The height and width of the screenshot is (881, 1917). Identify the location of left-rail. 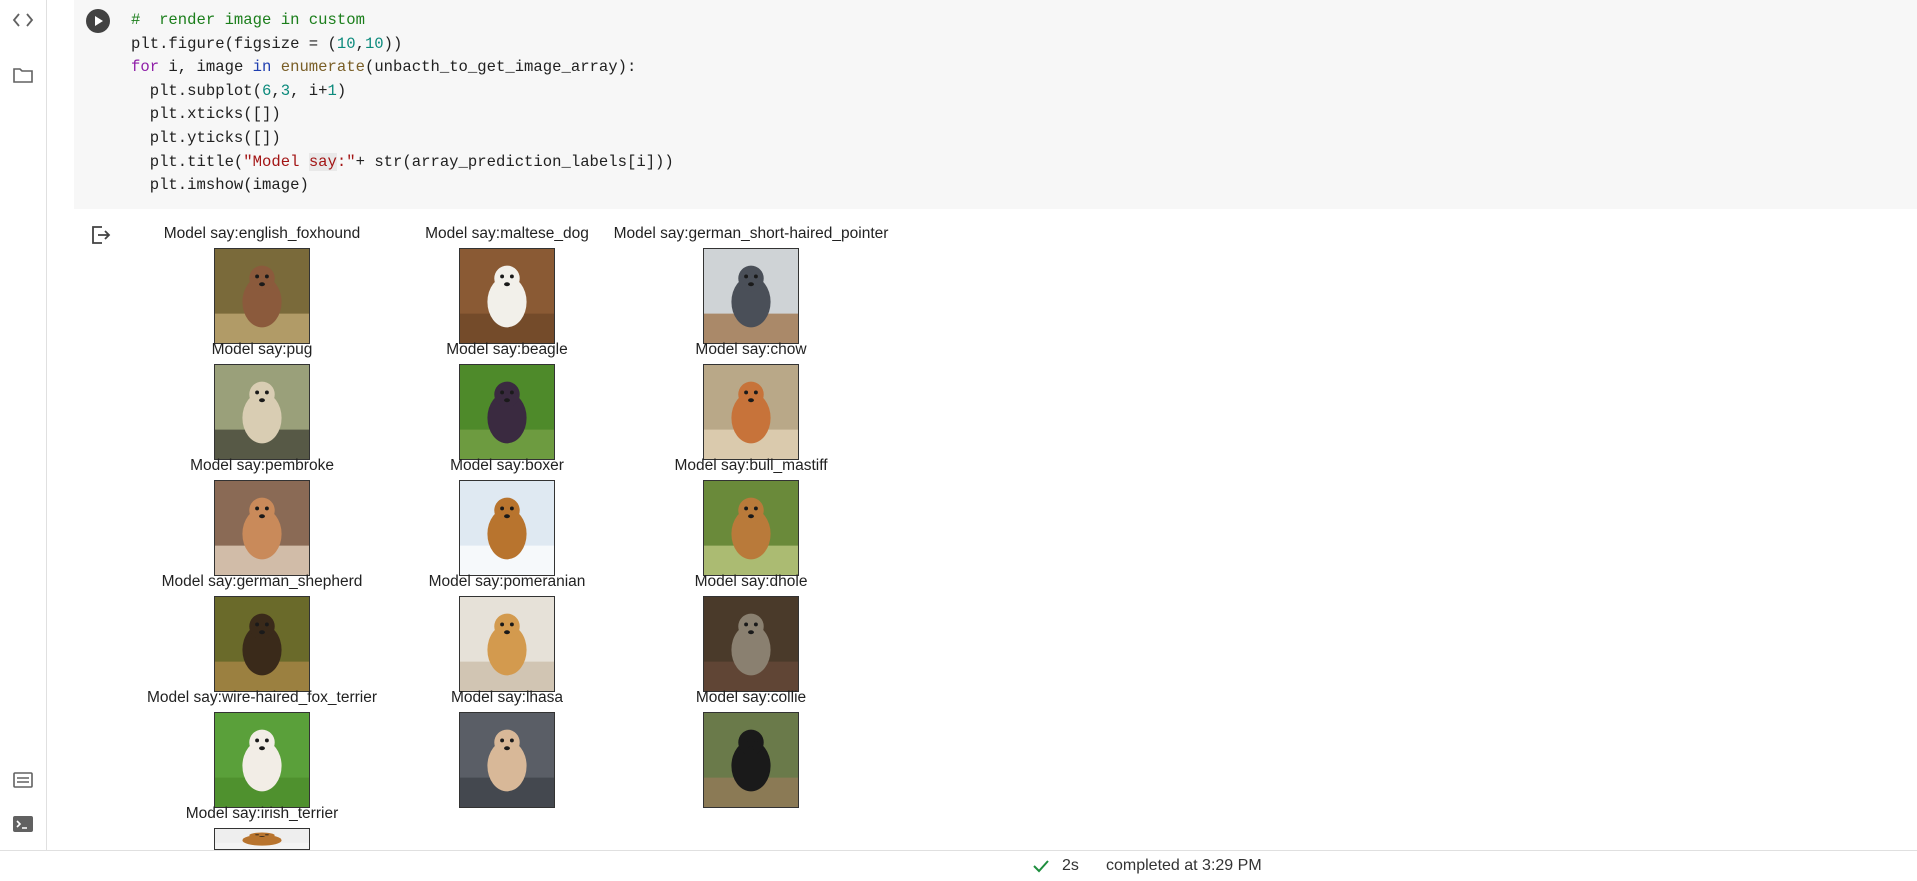
(23, 440).